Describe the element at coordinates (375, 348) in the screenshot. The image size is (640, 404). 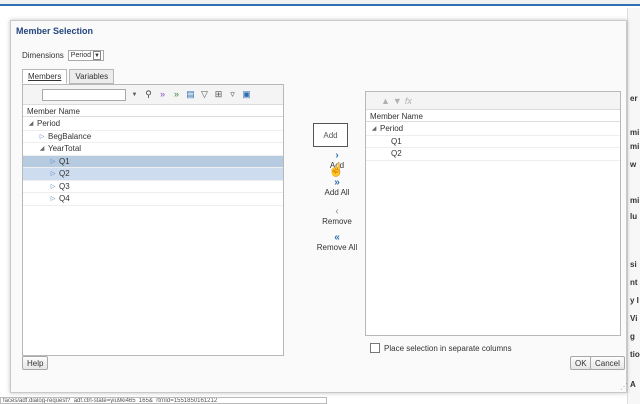
I see `separate-columns-checkbox` at that location.